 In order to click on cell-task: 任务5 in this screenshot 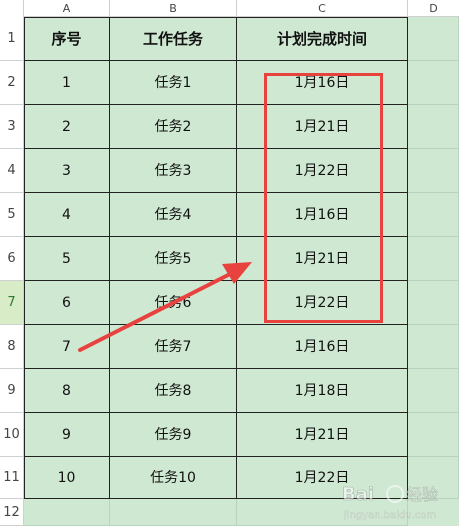, I will do `click(173, 259)`.